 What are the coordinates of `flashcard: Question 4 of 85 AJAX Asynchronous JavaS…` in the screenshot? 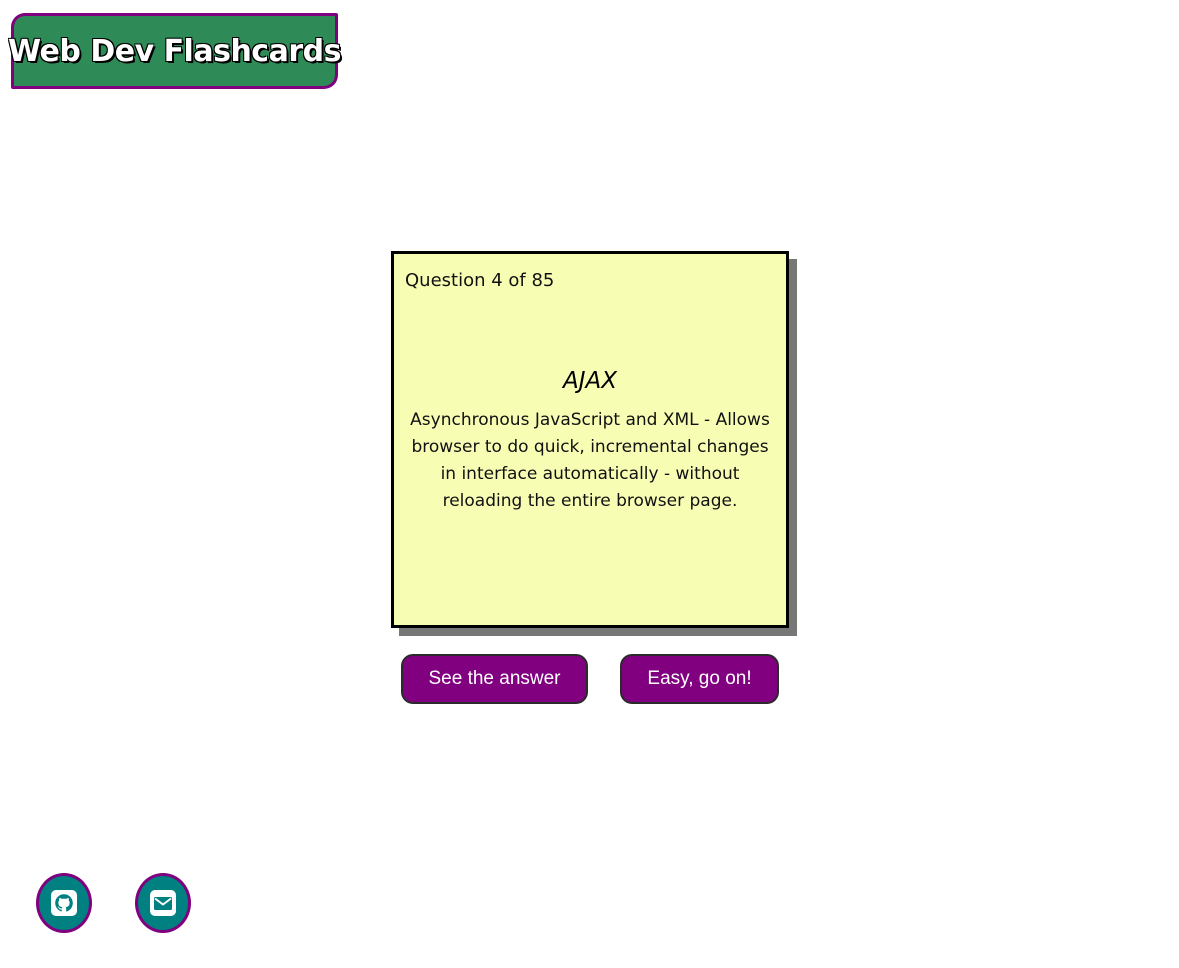 It's located at (590, 439).